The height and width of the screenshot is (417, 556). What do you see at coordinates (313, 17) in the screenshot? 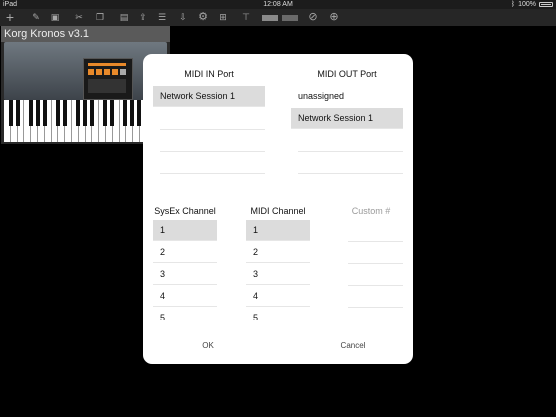
I see `prohibited-icon: ⊘` at bounding box center [313, 17].